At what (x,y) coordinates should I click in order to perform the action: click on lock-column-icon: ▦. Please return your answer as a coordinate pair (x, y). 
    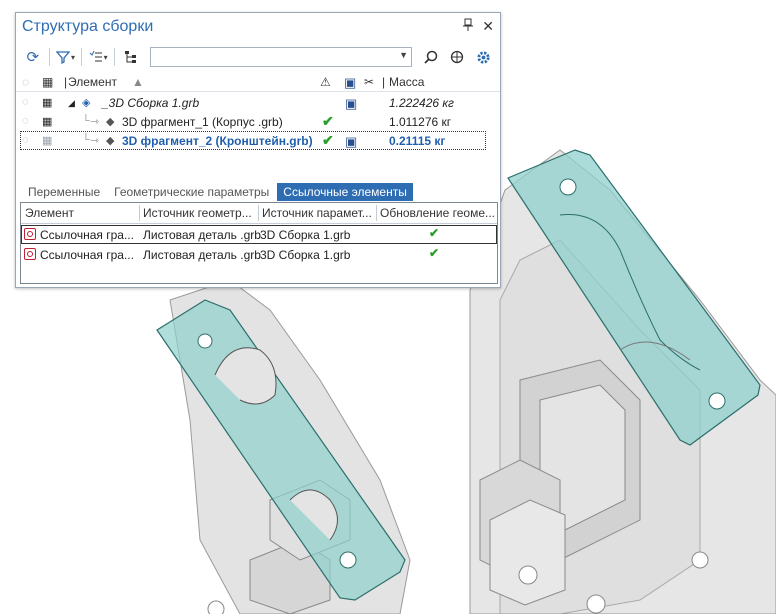
    Looking at the image, I should click on (47, 82).